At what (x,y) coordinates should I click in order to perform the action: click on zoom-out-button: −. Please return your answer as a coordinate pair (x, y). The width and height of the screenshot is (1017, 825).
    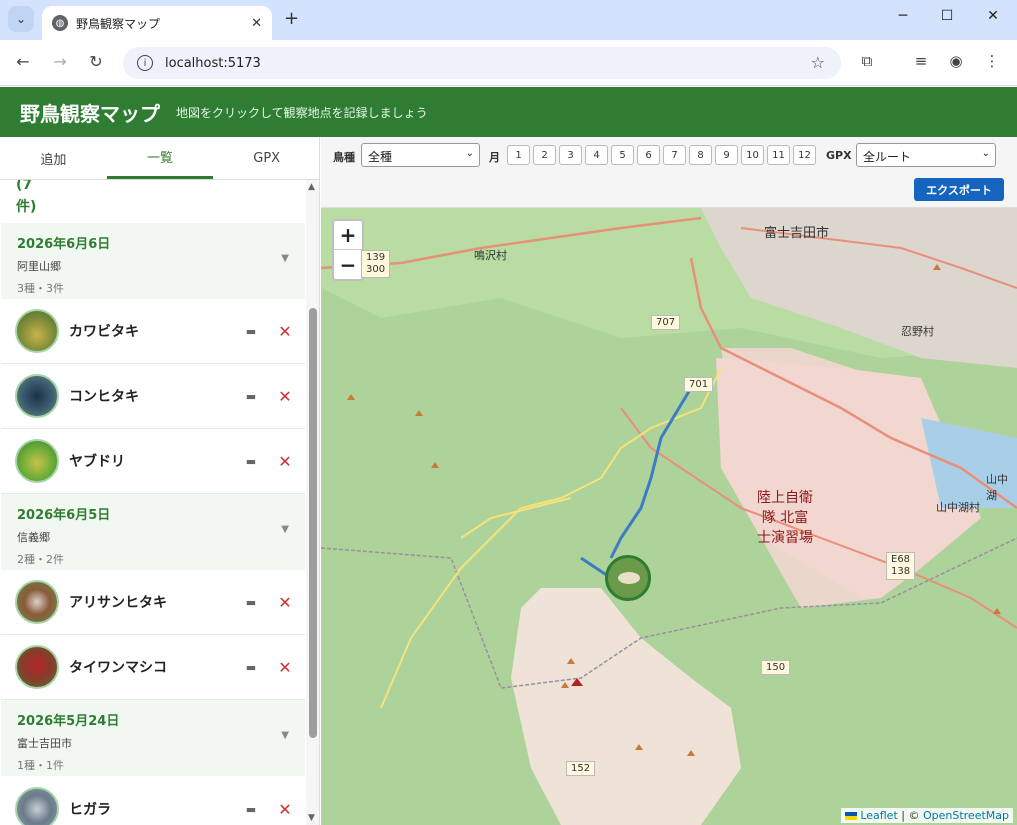
    Looking at the image, I should click on (348, 264).